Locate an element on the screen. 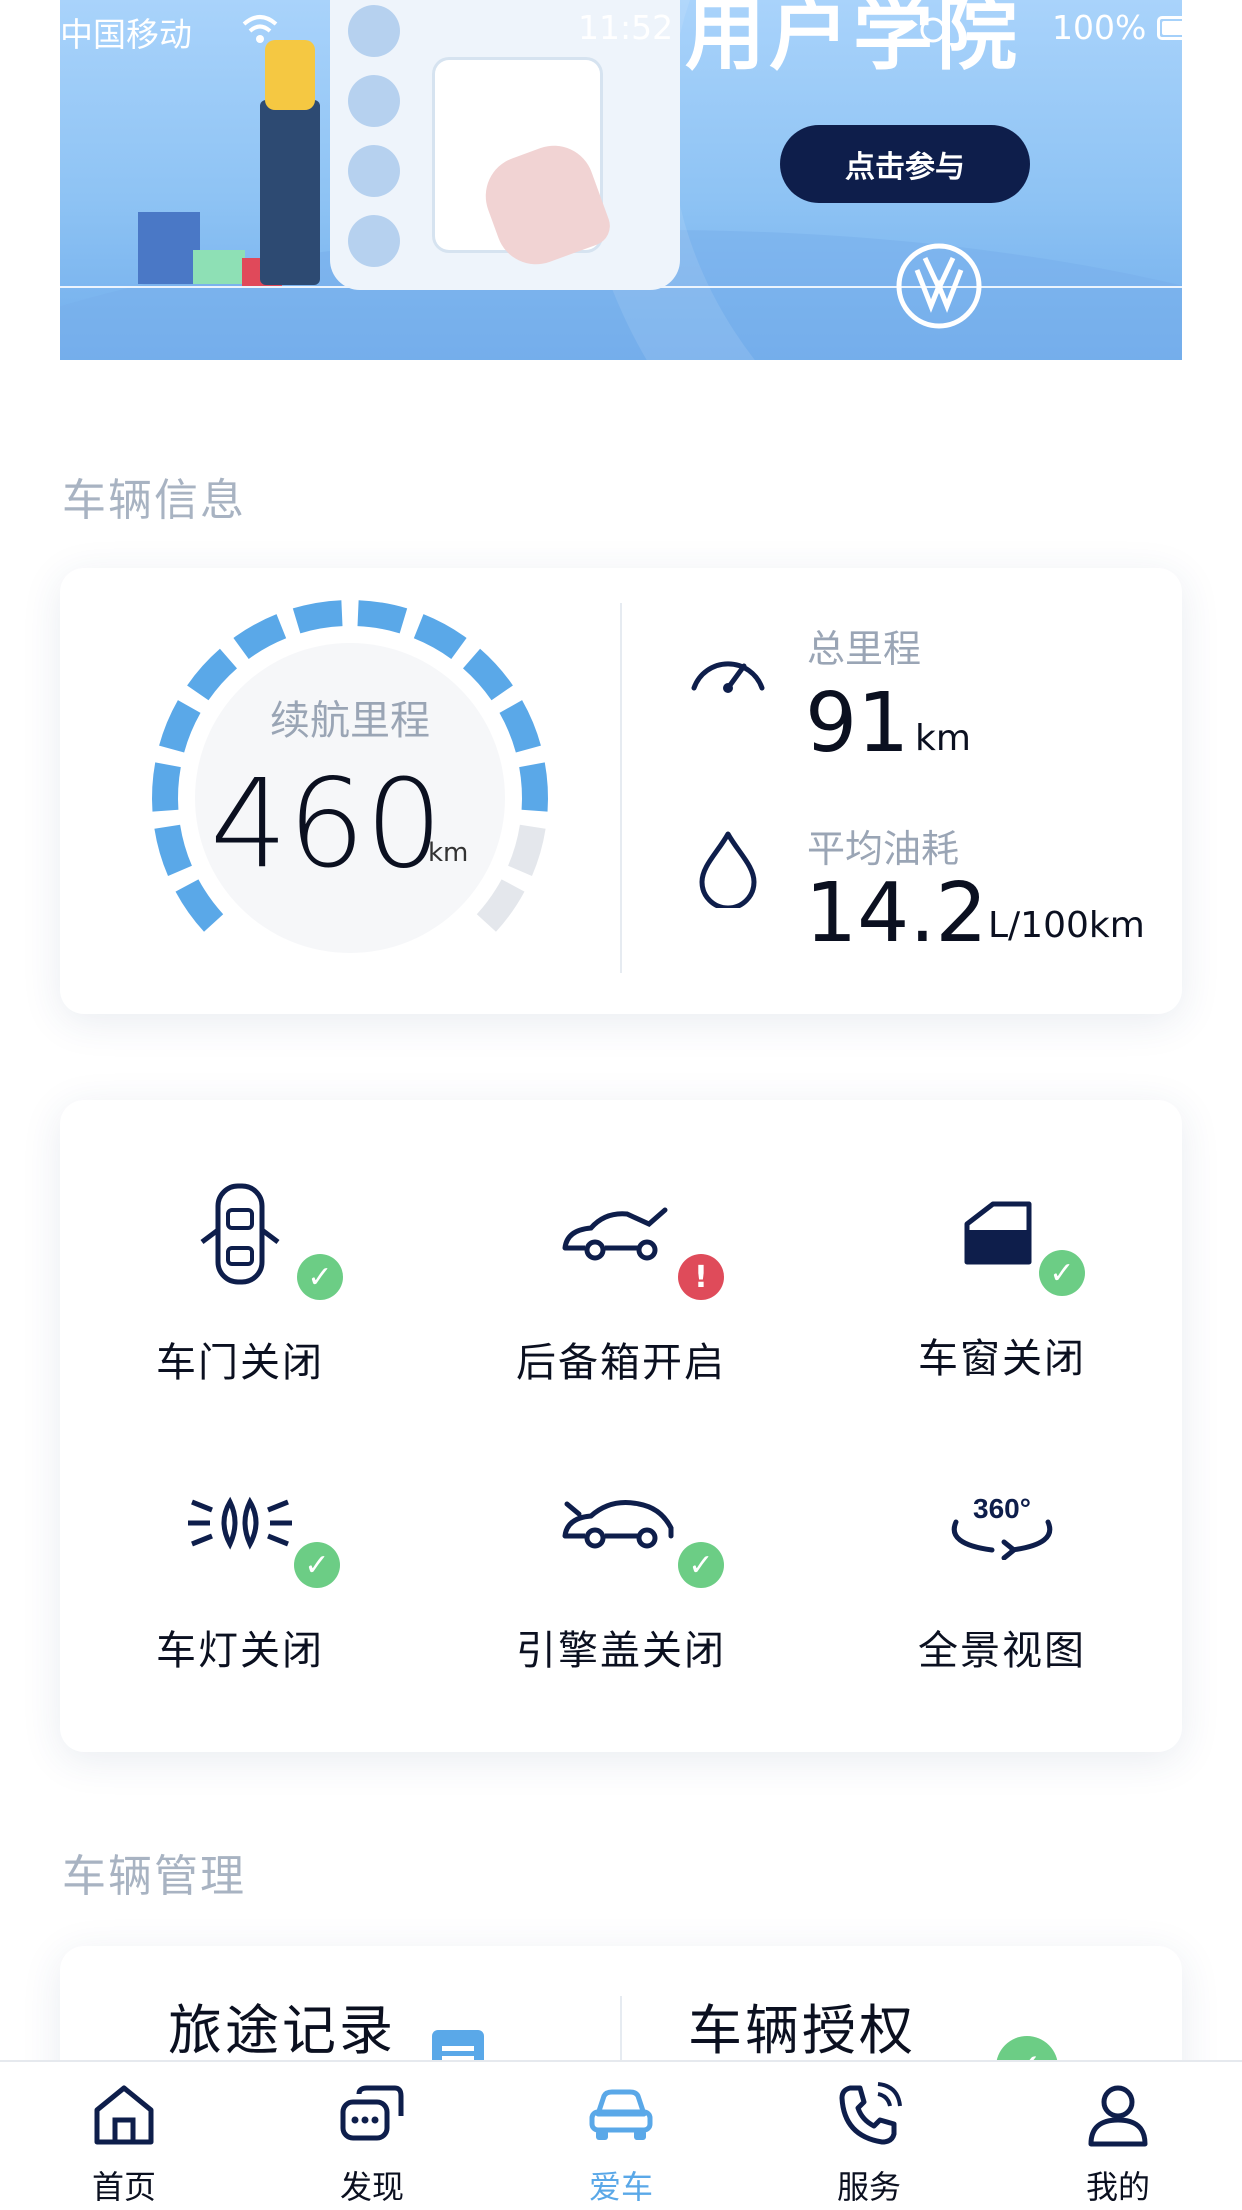 The image size is (1242, 2210). alert-icon: ! is located at coordinates (701, 1277).